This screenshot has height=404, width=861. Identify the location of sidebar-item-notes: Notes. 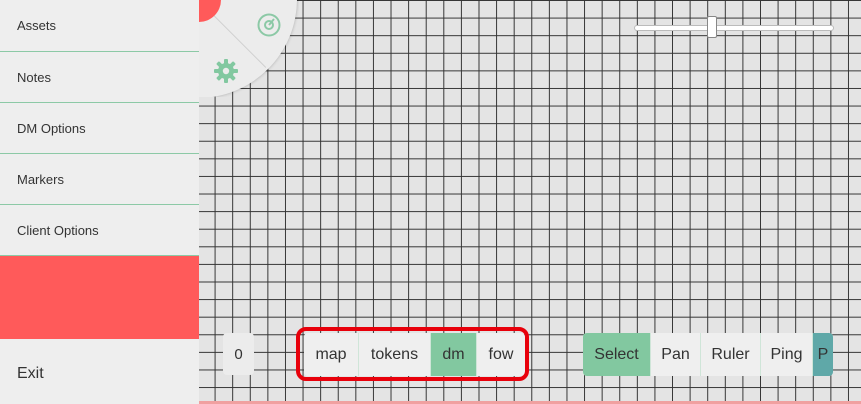
(99, 77).